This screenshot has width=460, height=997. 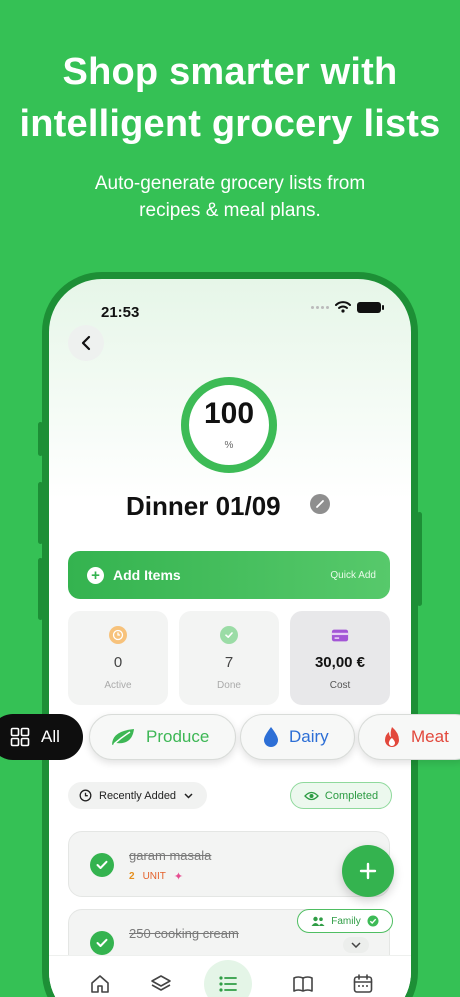 What do you see at coordinates (320, 307) in the screenshot?
I see `signal-icon` at bounding box center [320, 307].